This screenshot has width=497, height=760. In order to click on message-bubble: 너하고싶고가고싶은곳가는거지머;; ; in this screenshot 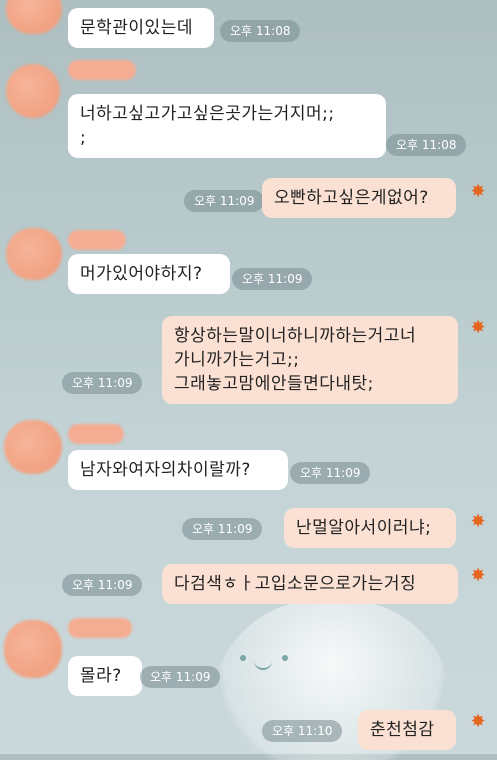, I will do `click(227, 126)`.